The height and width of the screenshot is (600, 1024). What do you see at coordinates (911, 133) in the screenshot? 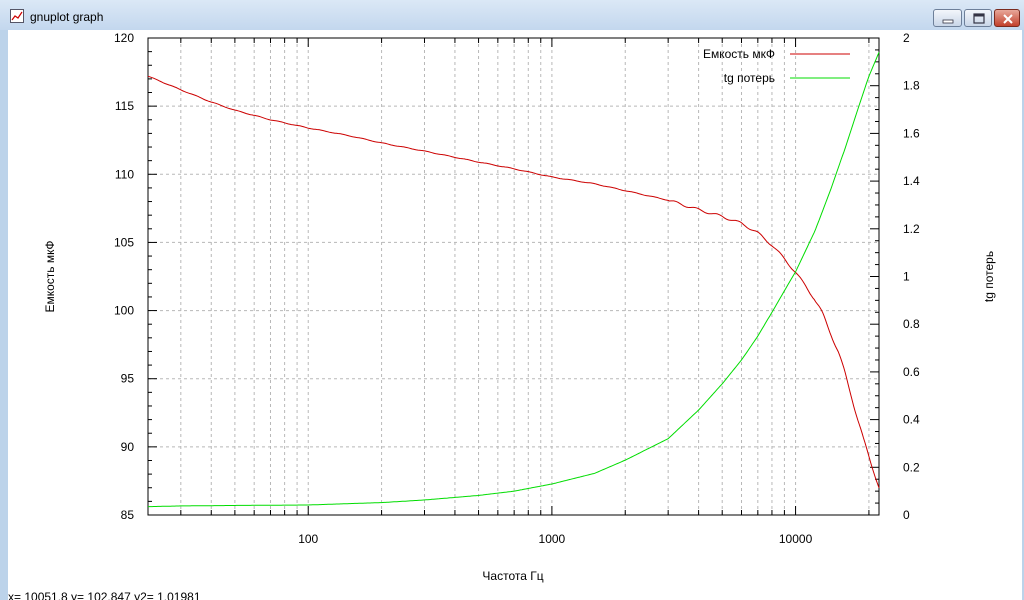
I see `y2-tick-label: 1.6` at bounding box center [911, 133].